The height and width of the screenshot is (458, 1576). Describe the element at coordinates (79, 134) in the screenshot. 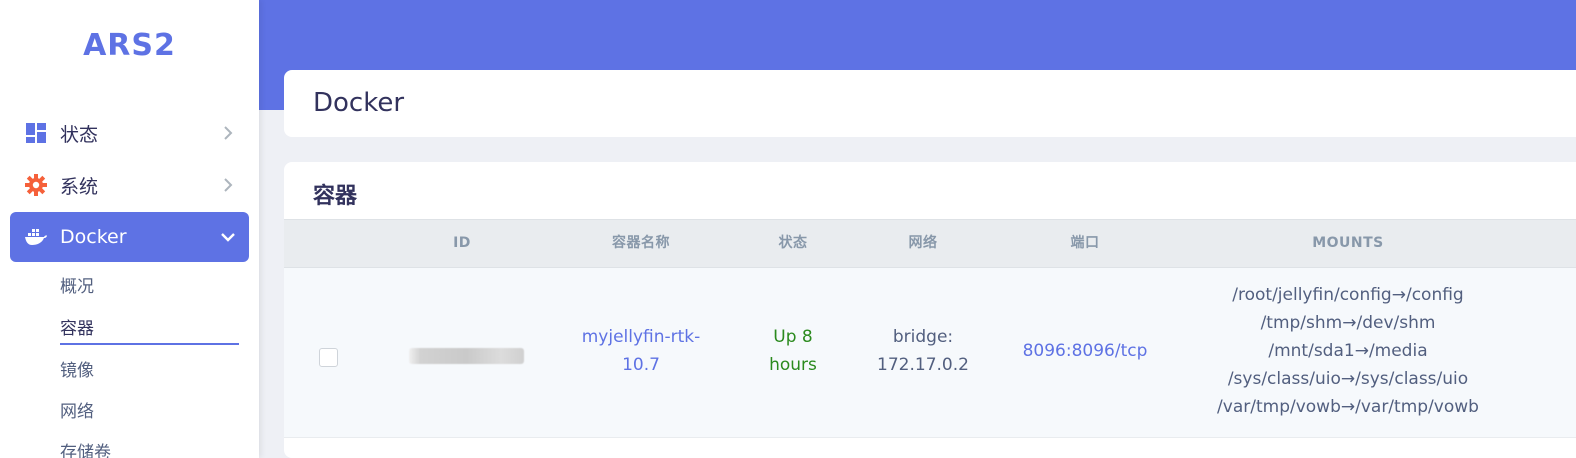

I see `sidebar-item-label: 状态` at that location.